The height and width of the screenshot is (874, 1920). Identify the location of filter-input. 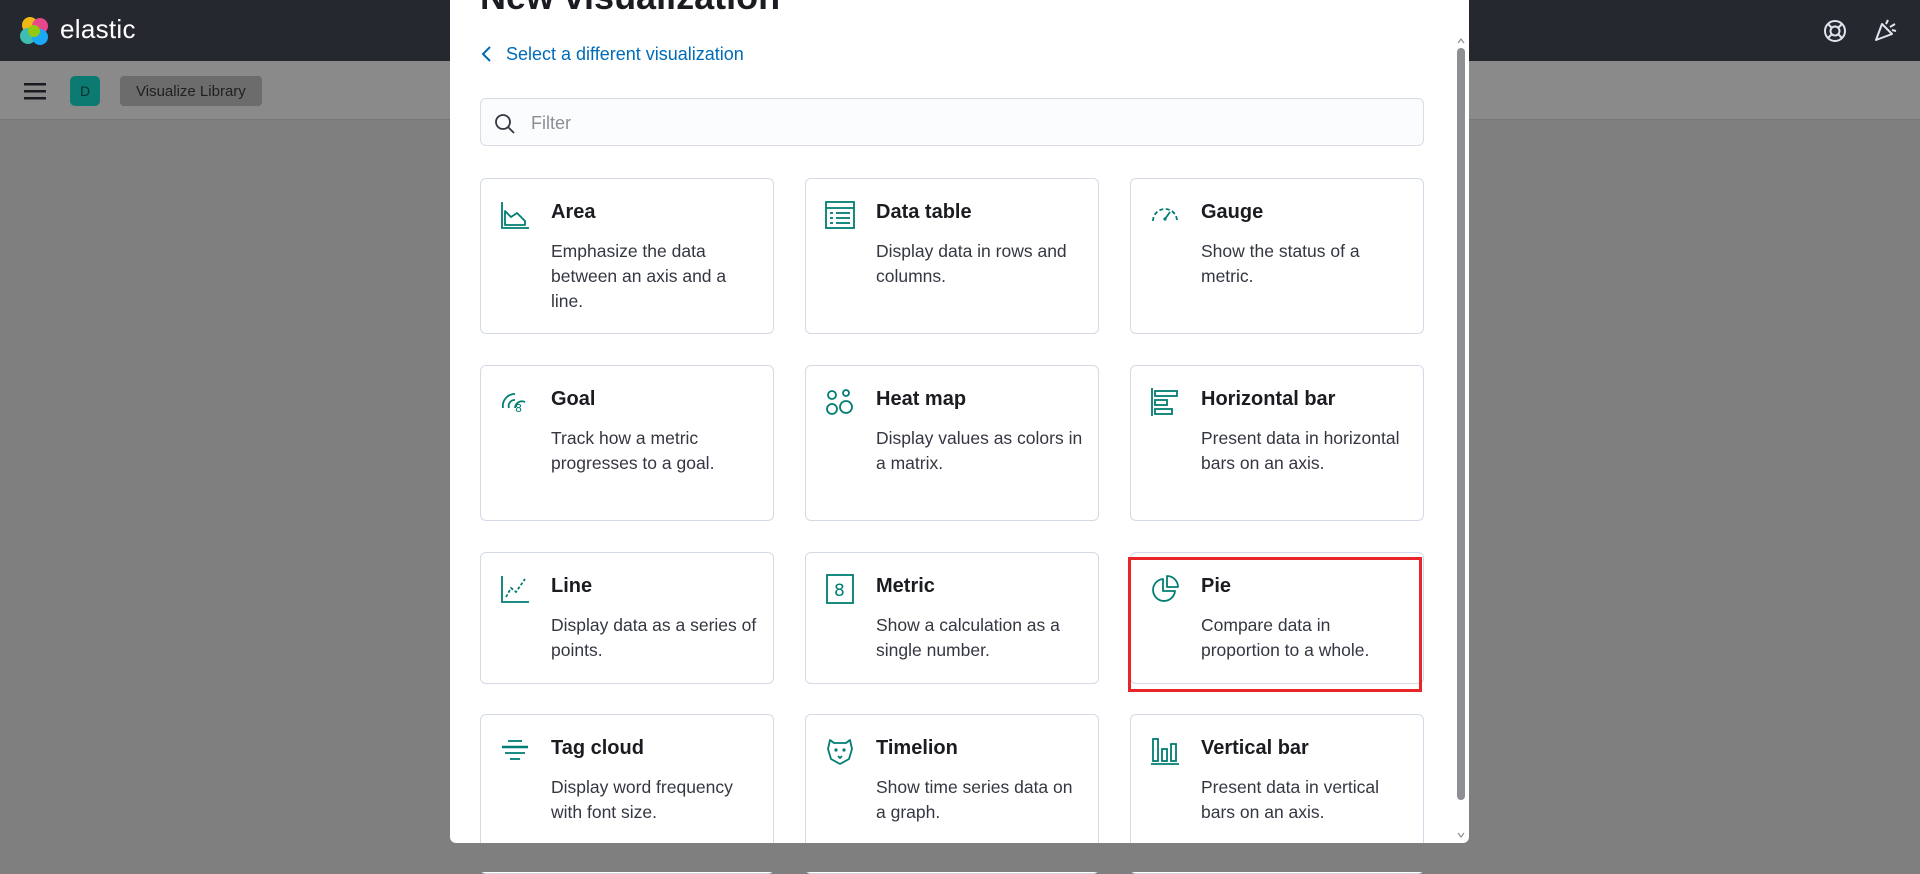
(961, 123).